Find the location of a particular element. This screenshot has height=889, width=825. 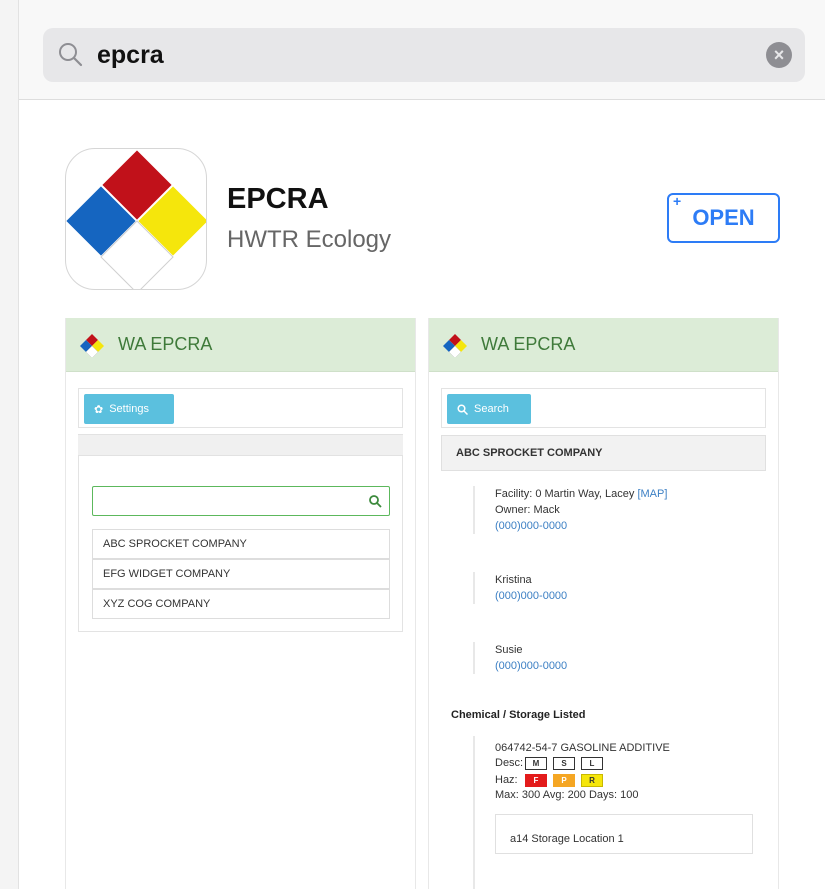

company-filter-input is located at coordinates (241, 501).